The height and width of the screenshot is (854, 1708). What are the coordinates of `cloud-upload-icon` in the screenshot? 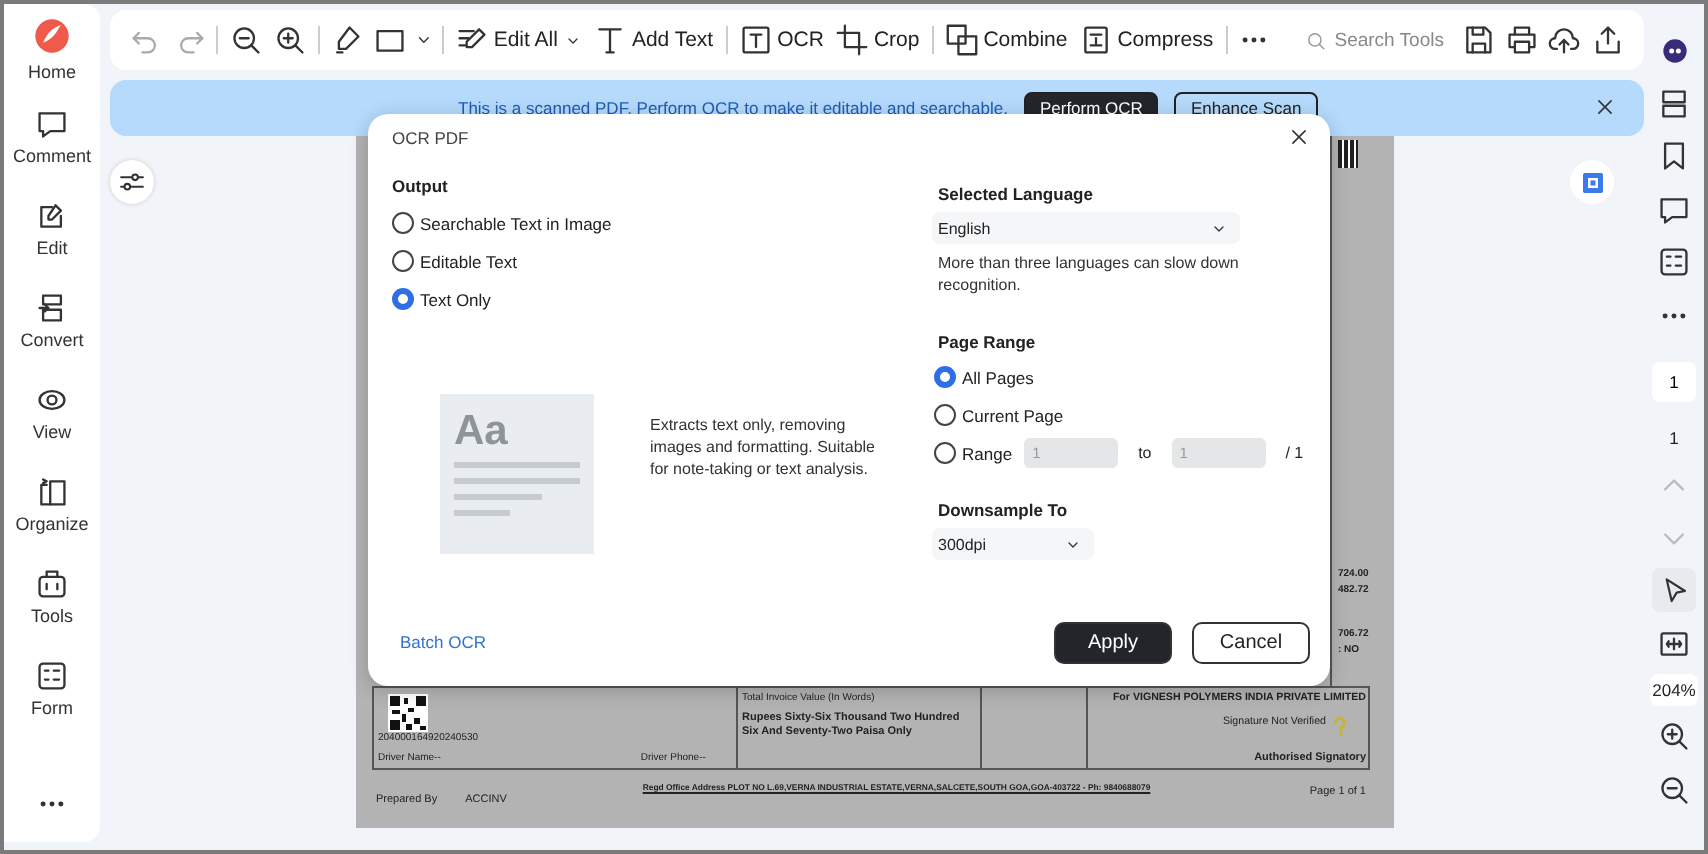 It's located at (1564, 40).